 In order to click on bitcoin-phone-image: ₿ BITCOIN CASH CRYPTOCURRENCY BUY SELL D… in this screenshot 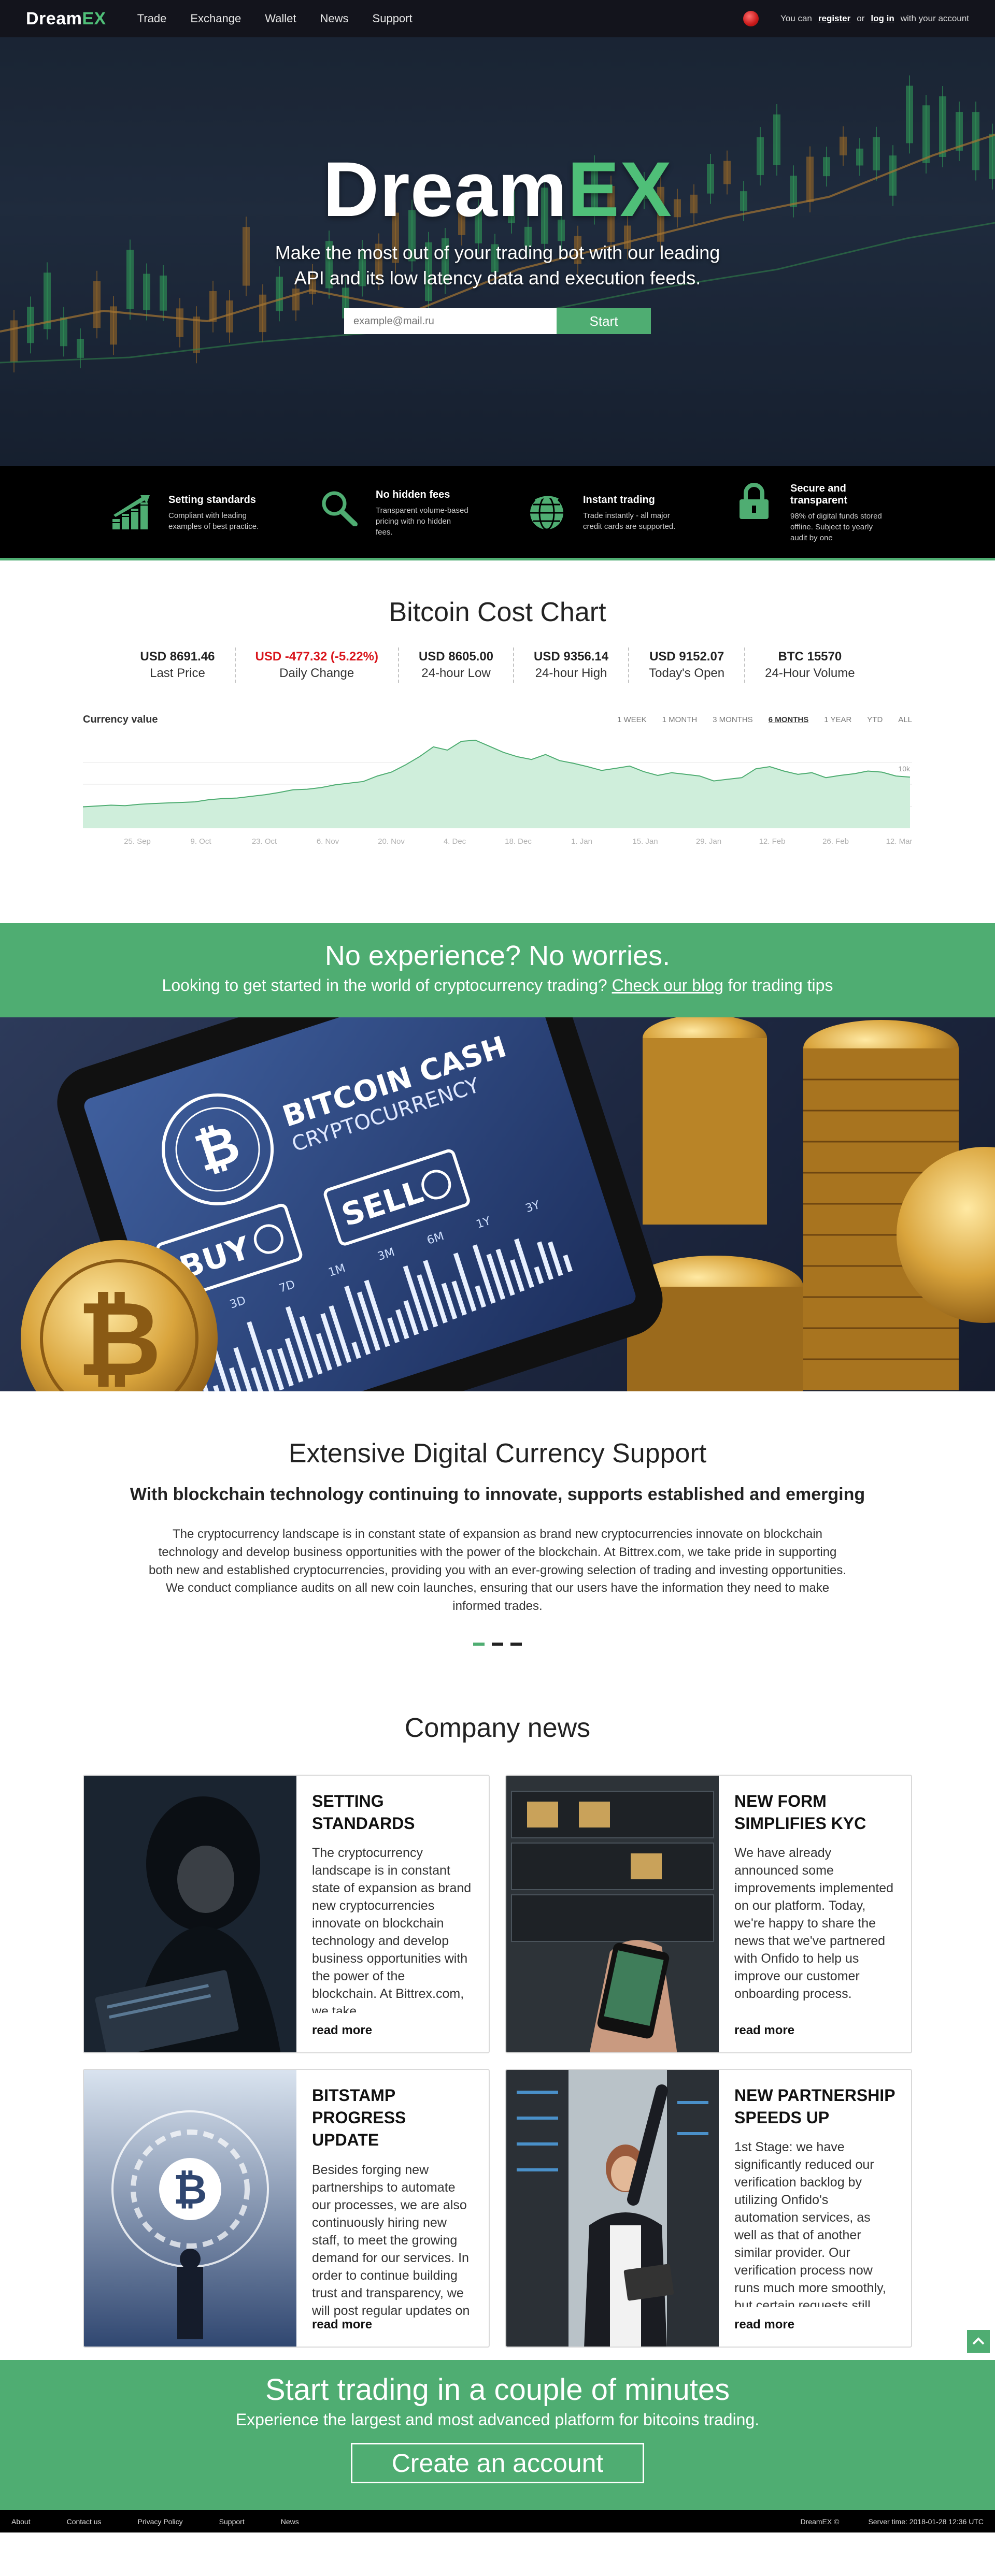, I will do `click(508, 1204)`.